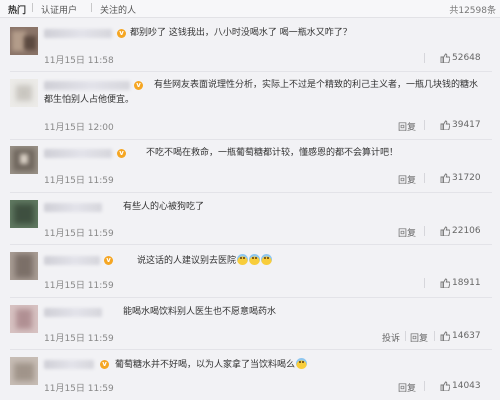  I want to click on like-count: 39417, so click(466, 125).